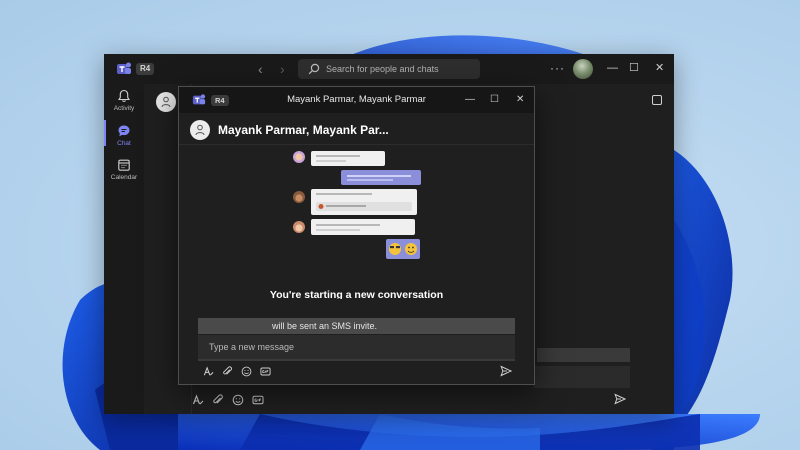 The image size is (800, 450). What do you see at coordinates (357, 205) in the screenshot?
I see `new-conversation-illustration` at bounding box center [357, 205].